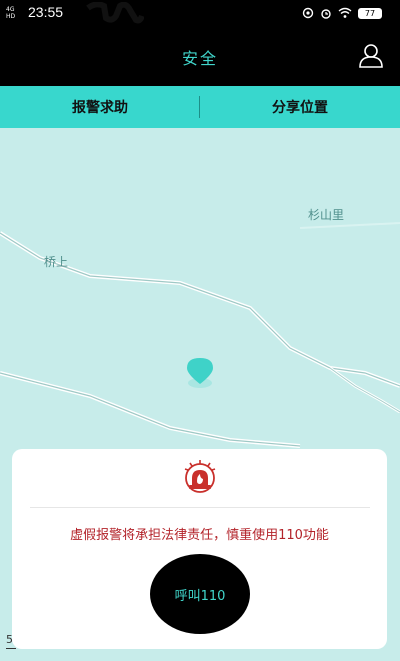 Image resolution: width=400 pixels, height=661 pixels. Describe the element at coordinates (326, 14) in the screenshot. I see `alarm-clock-icon` at that location.